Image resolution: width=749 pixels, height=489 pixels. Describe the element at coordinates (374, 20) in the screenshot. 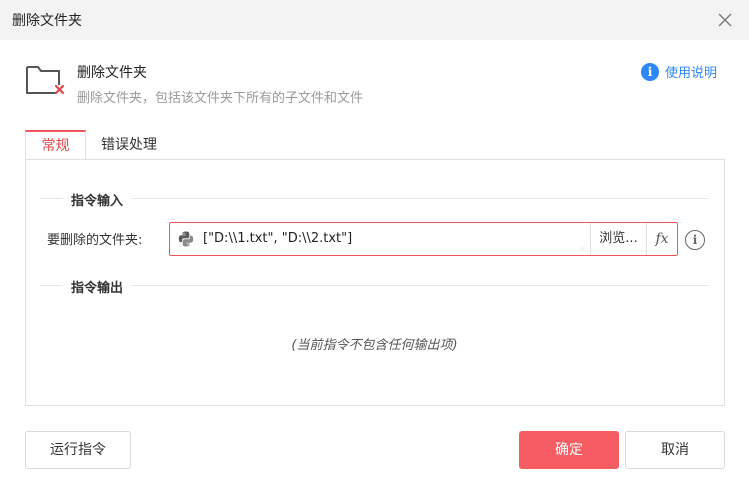

I see `dialog-titlebar: 删除文件夹` at that location.